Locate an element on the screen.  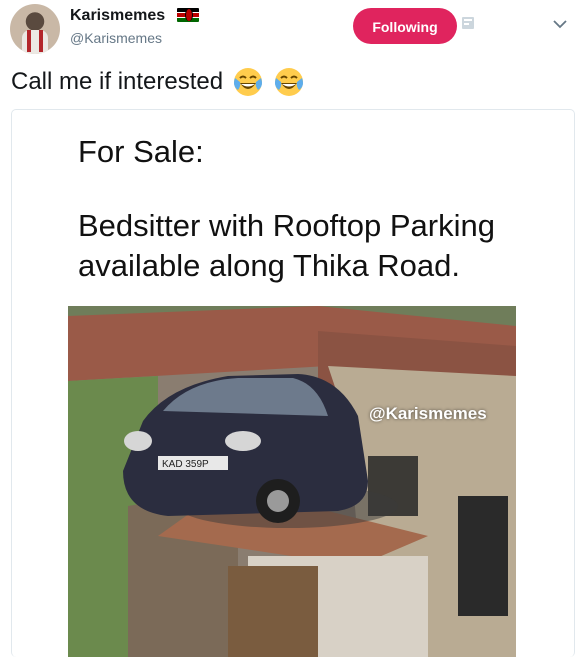
kenya-flag-icon is located at coordinates (188, 15).